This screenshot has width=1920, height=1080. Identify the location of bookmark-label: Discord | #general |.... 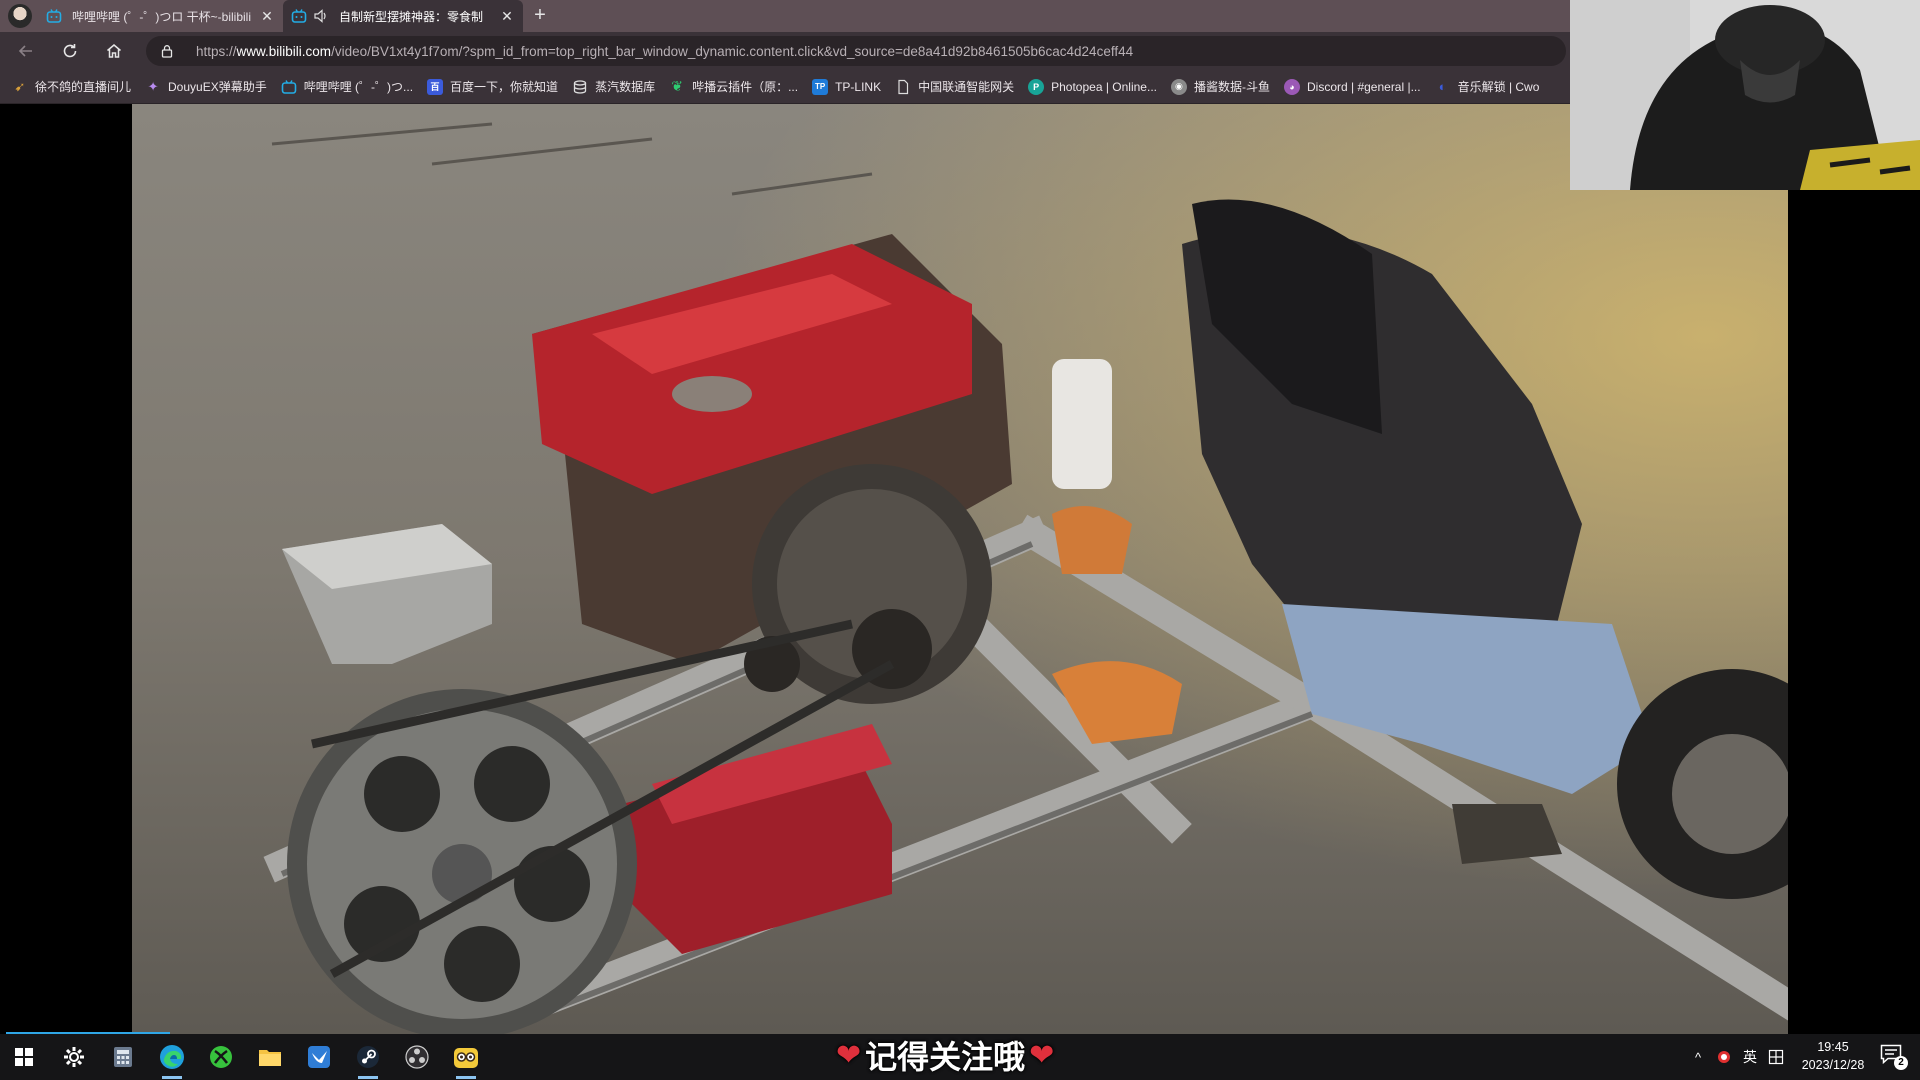
(1363, 86).